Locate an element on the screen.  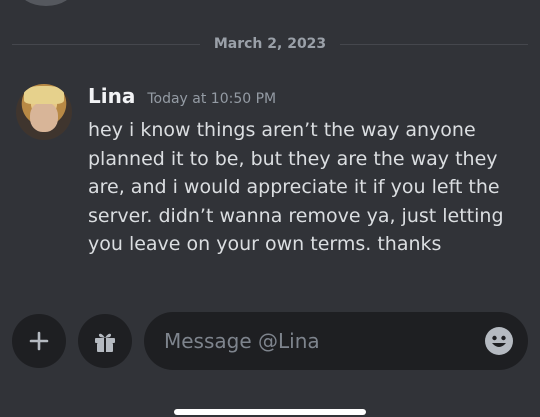
message-composer: Message @Lina is located at coordinates (270, 341).